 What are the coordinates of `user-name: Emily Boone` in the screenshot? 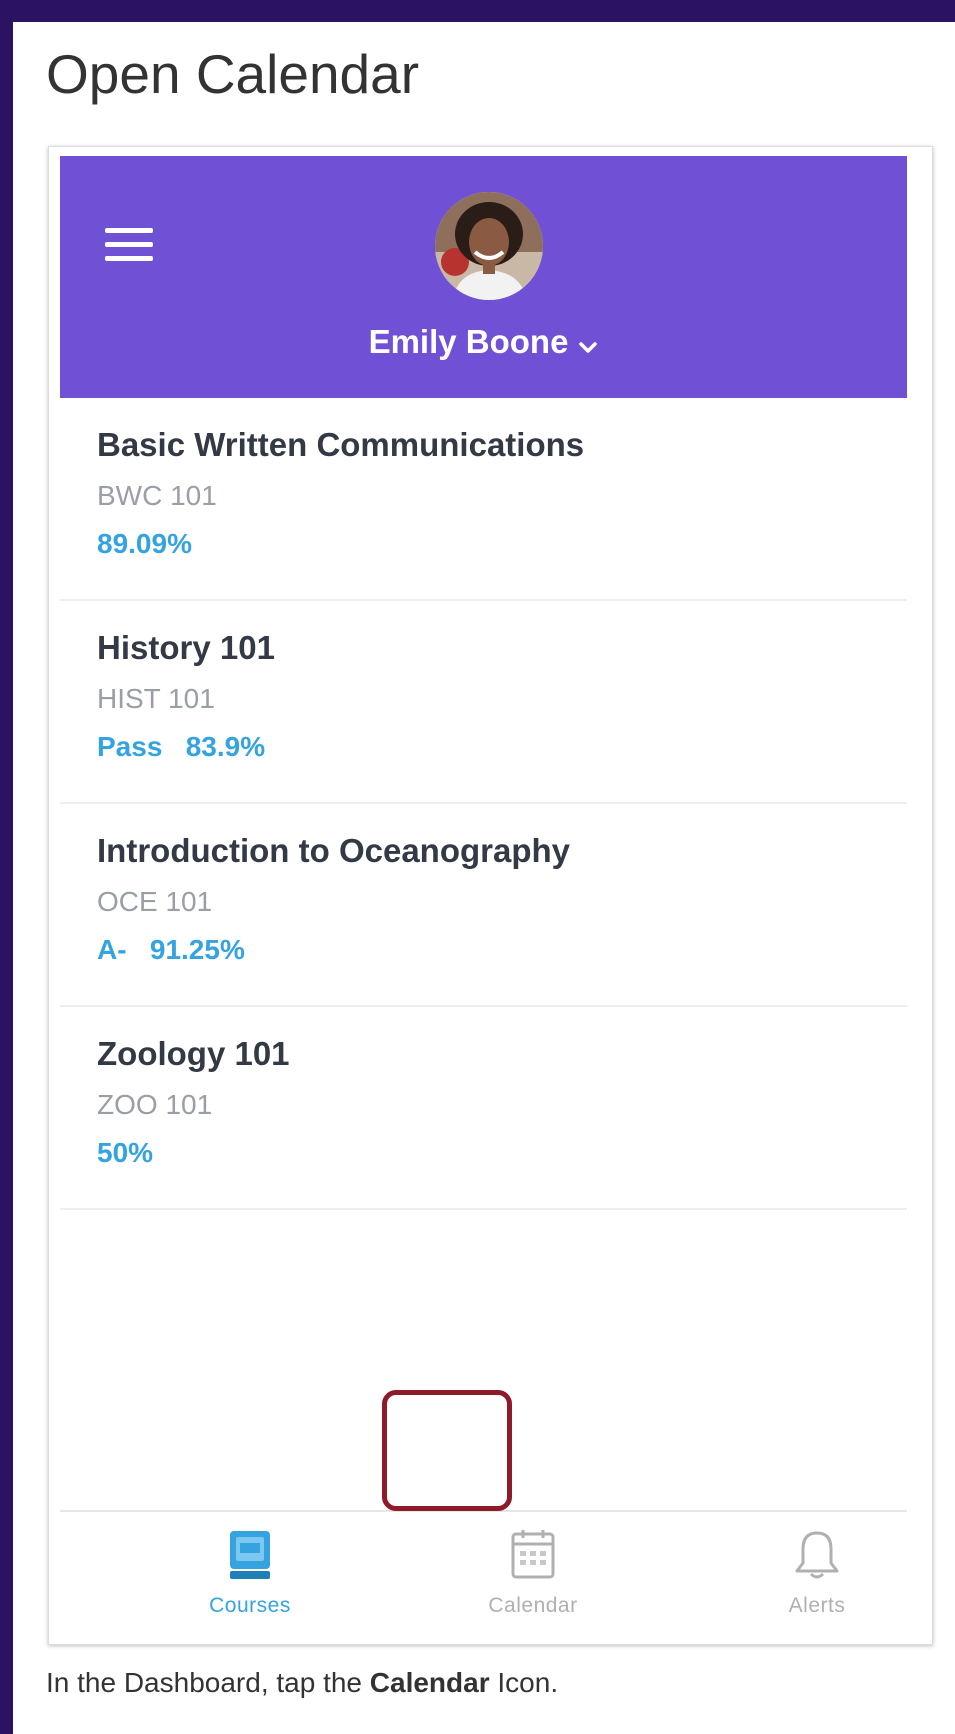 It's located at (468, 341).